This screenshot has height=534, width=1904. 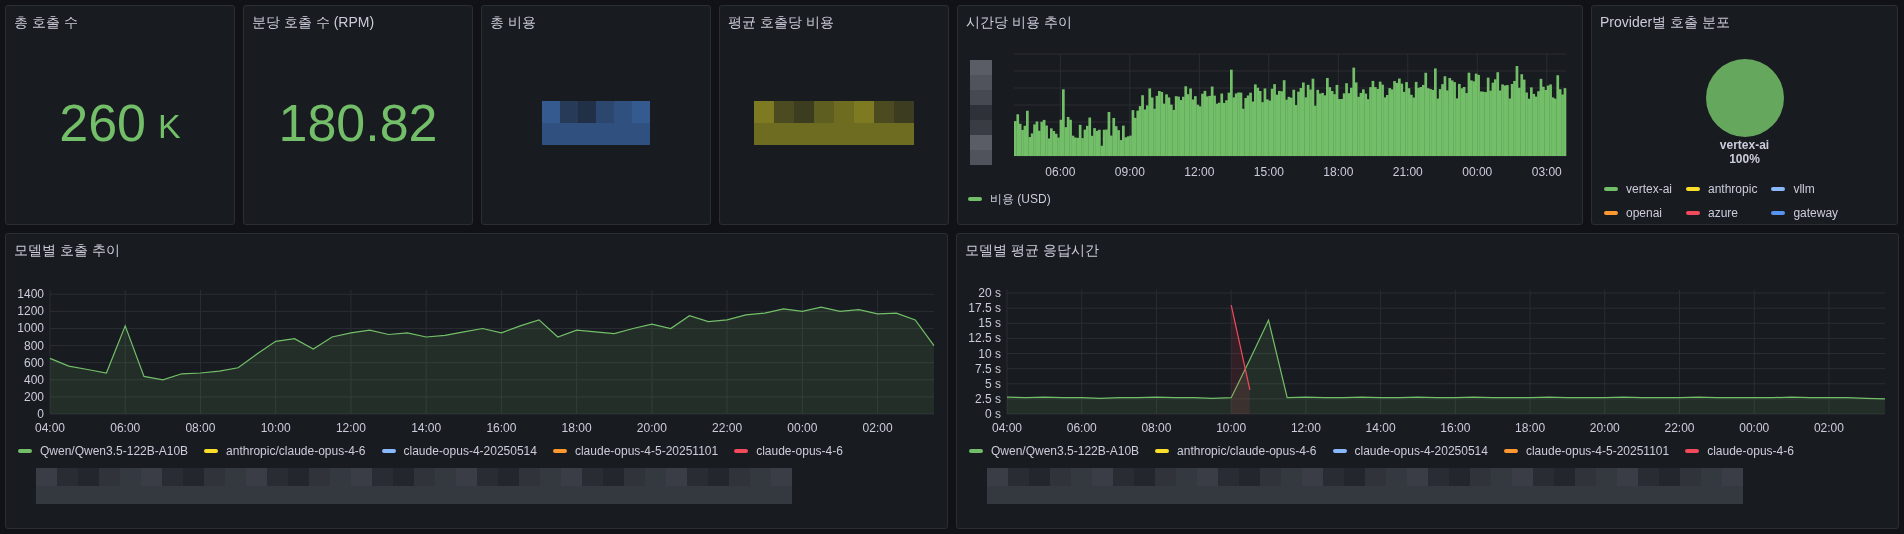 I want to click on legend-label: gateway, so click(x=1816, y=213).